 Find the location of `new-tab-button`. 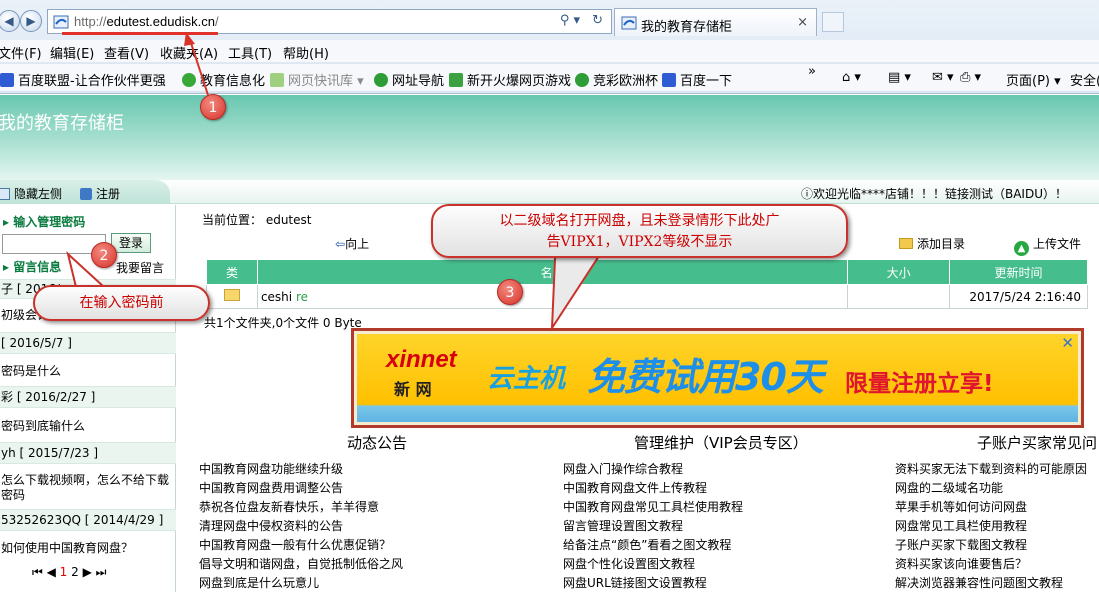

new-tab-button is located at coordinates (833, 22).